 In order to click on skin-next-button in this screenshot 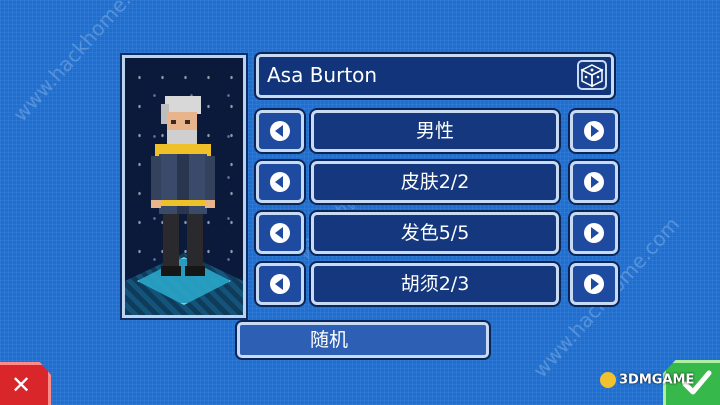, I will do `click(594, 182)`.